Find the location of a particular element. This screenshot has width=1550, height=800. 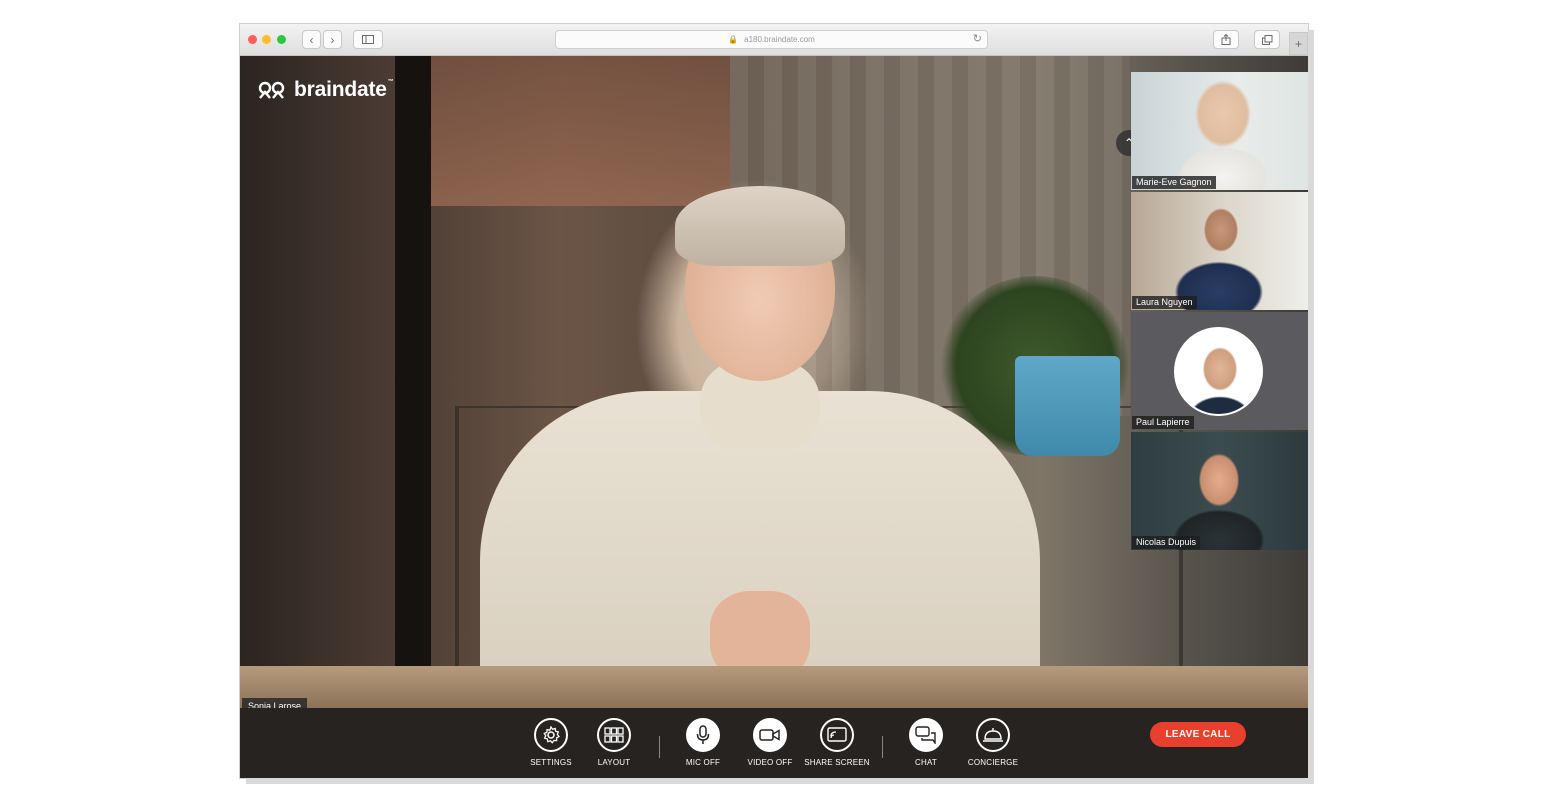

leave-call-button: LEAVE CALL is located at coordinates (1198, 734).